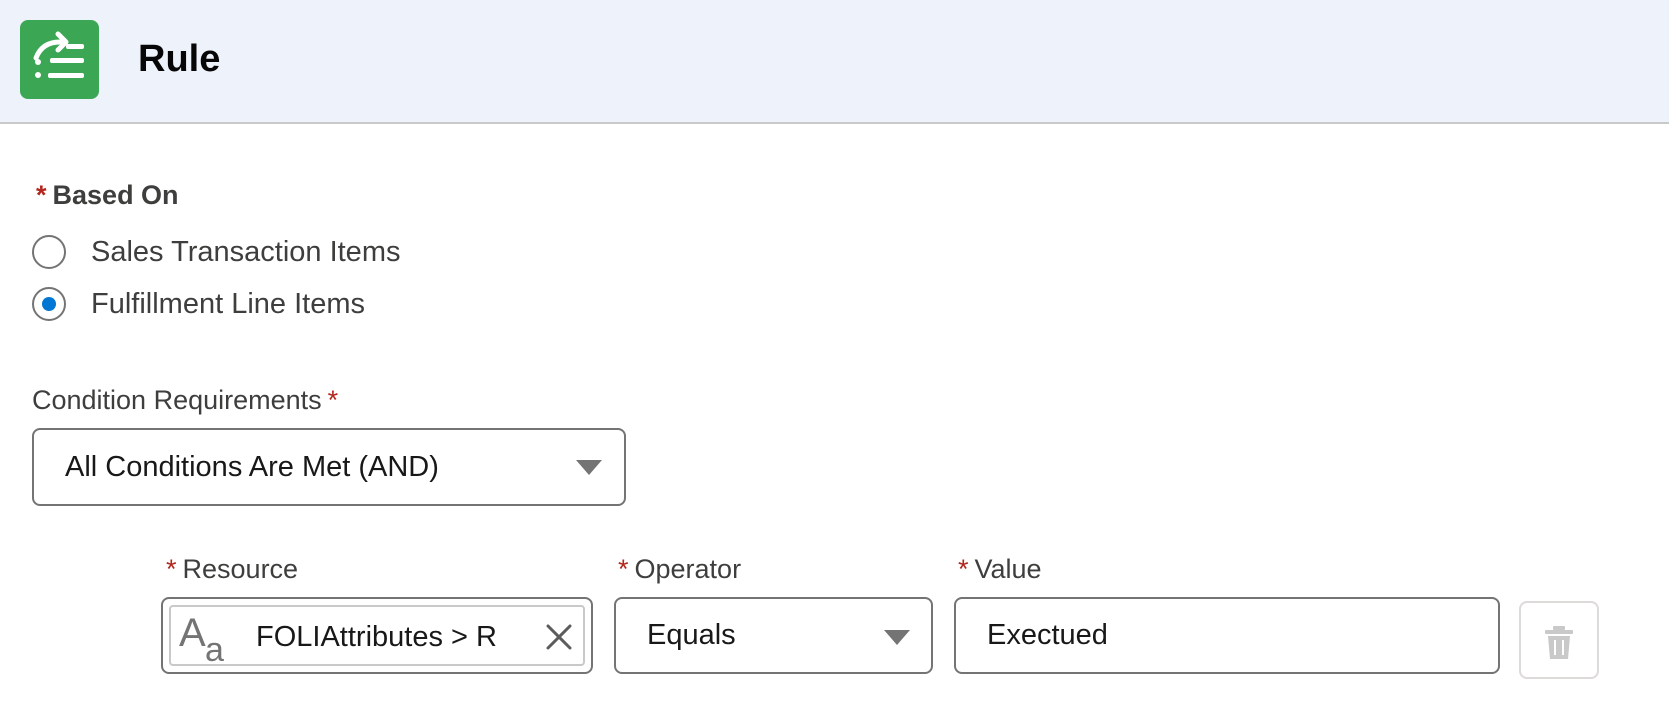 Image resolution: width=1669 pixels, height=709 pixels. I want to click on operator-label: * Operator, so click(679, 569).